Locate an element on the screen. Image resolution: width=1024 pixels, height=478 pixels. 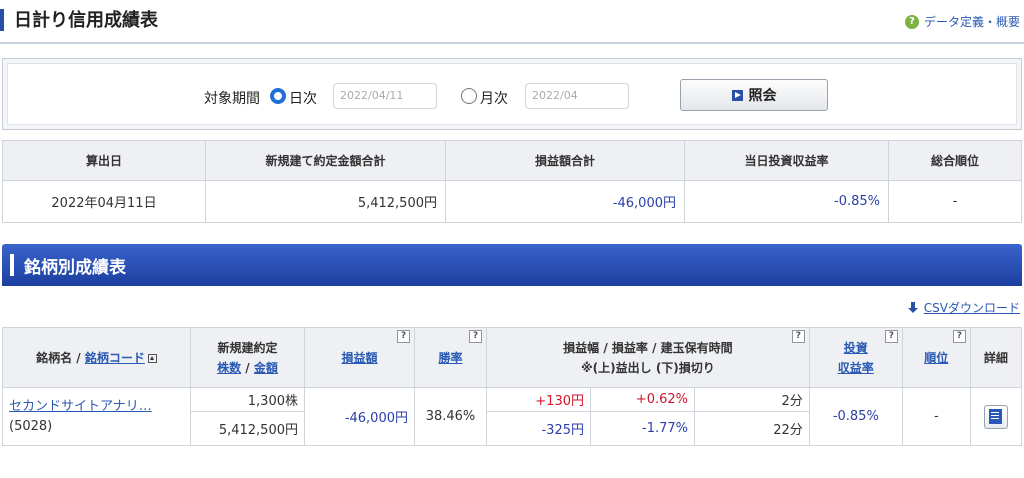
roi-top-label: 投資 is located at coordinates (855, 347).